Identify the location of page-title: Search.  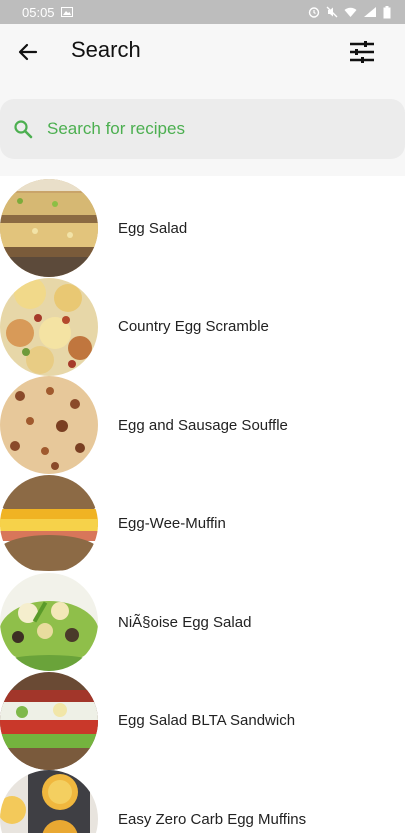
(106, 49).